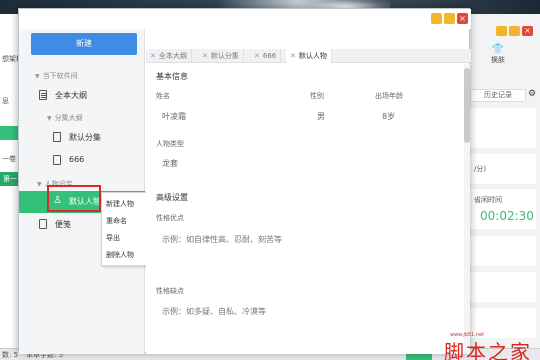 The image size is (540, 360). I want to click on sidebar-item-label: 便笺, so click(63, 224).